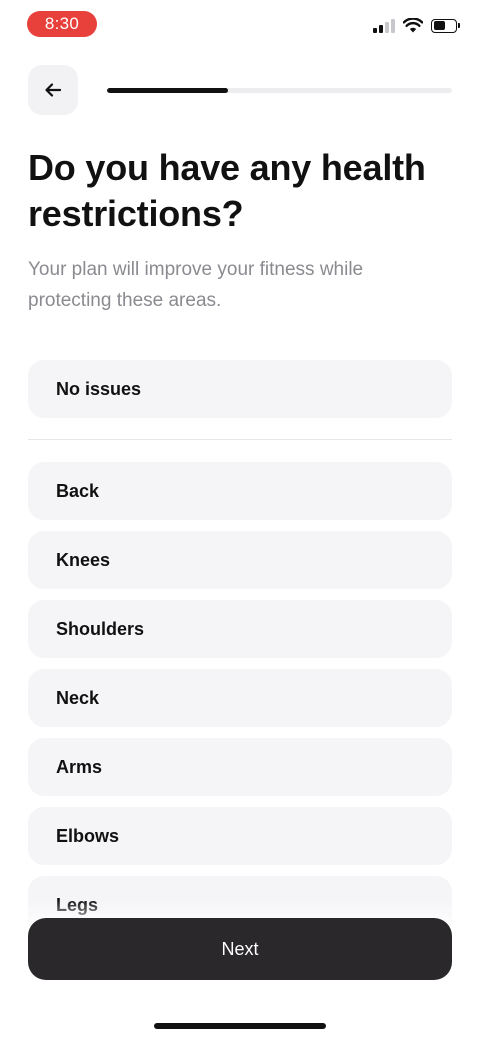 This screenshot has height=1039, width=480. I want to click on option-knees: Knees, so click(240, 560).